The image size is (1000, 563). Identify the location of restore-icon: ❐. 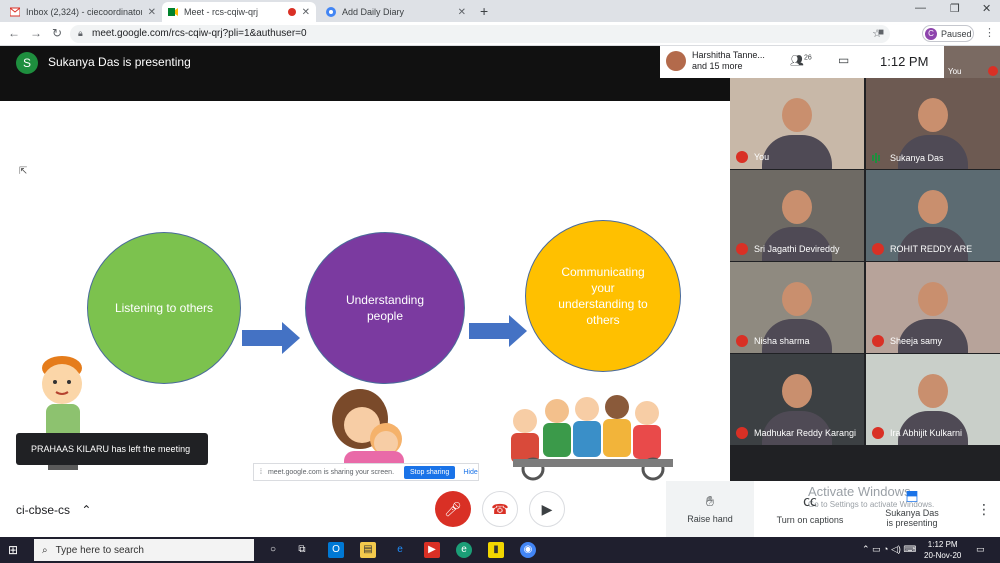
(955, 8).